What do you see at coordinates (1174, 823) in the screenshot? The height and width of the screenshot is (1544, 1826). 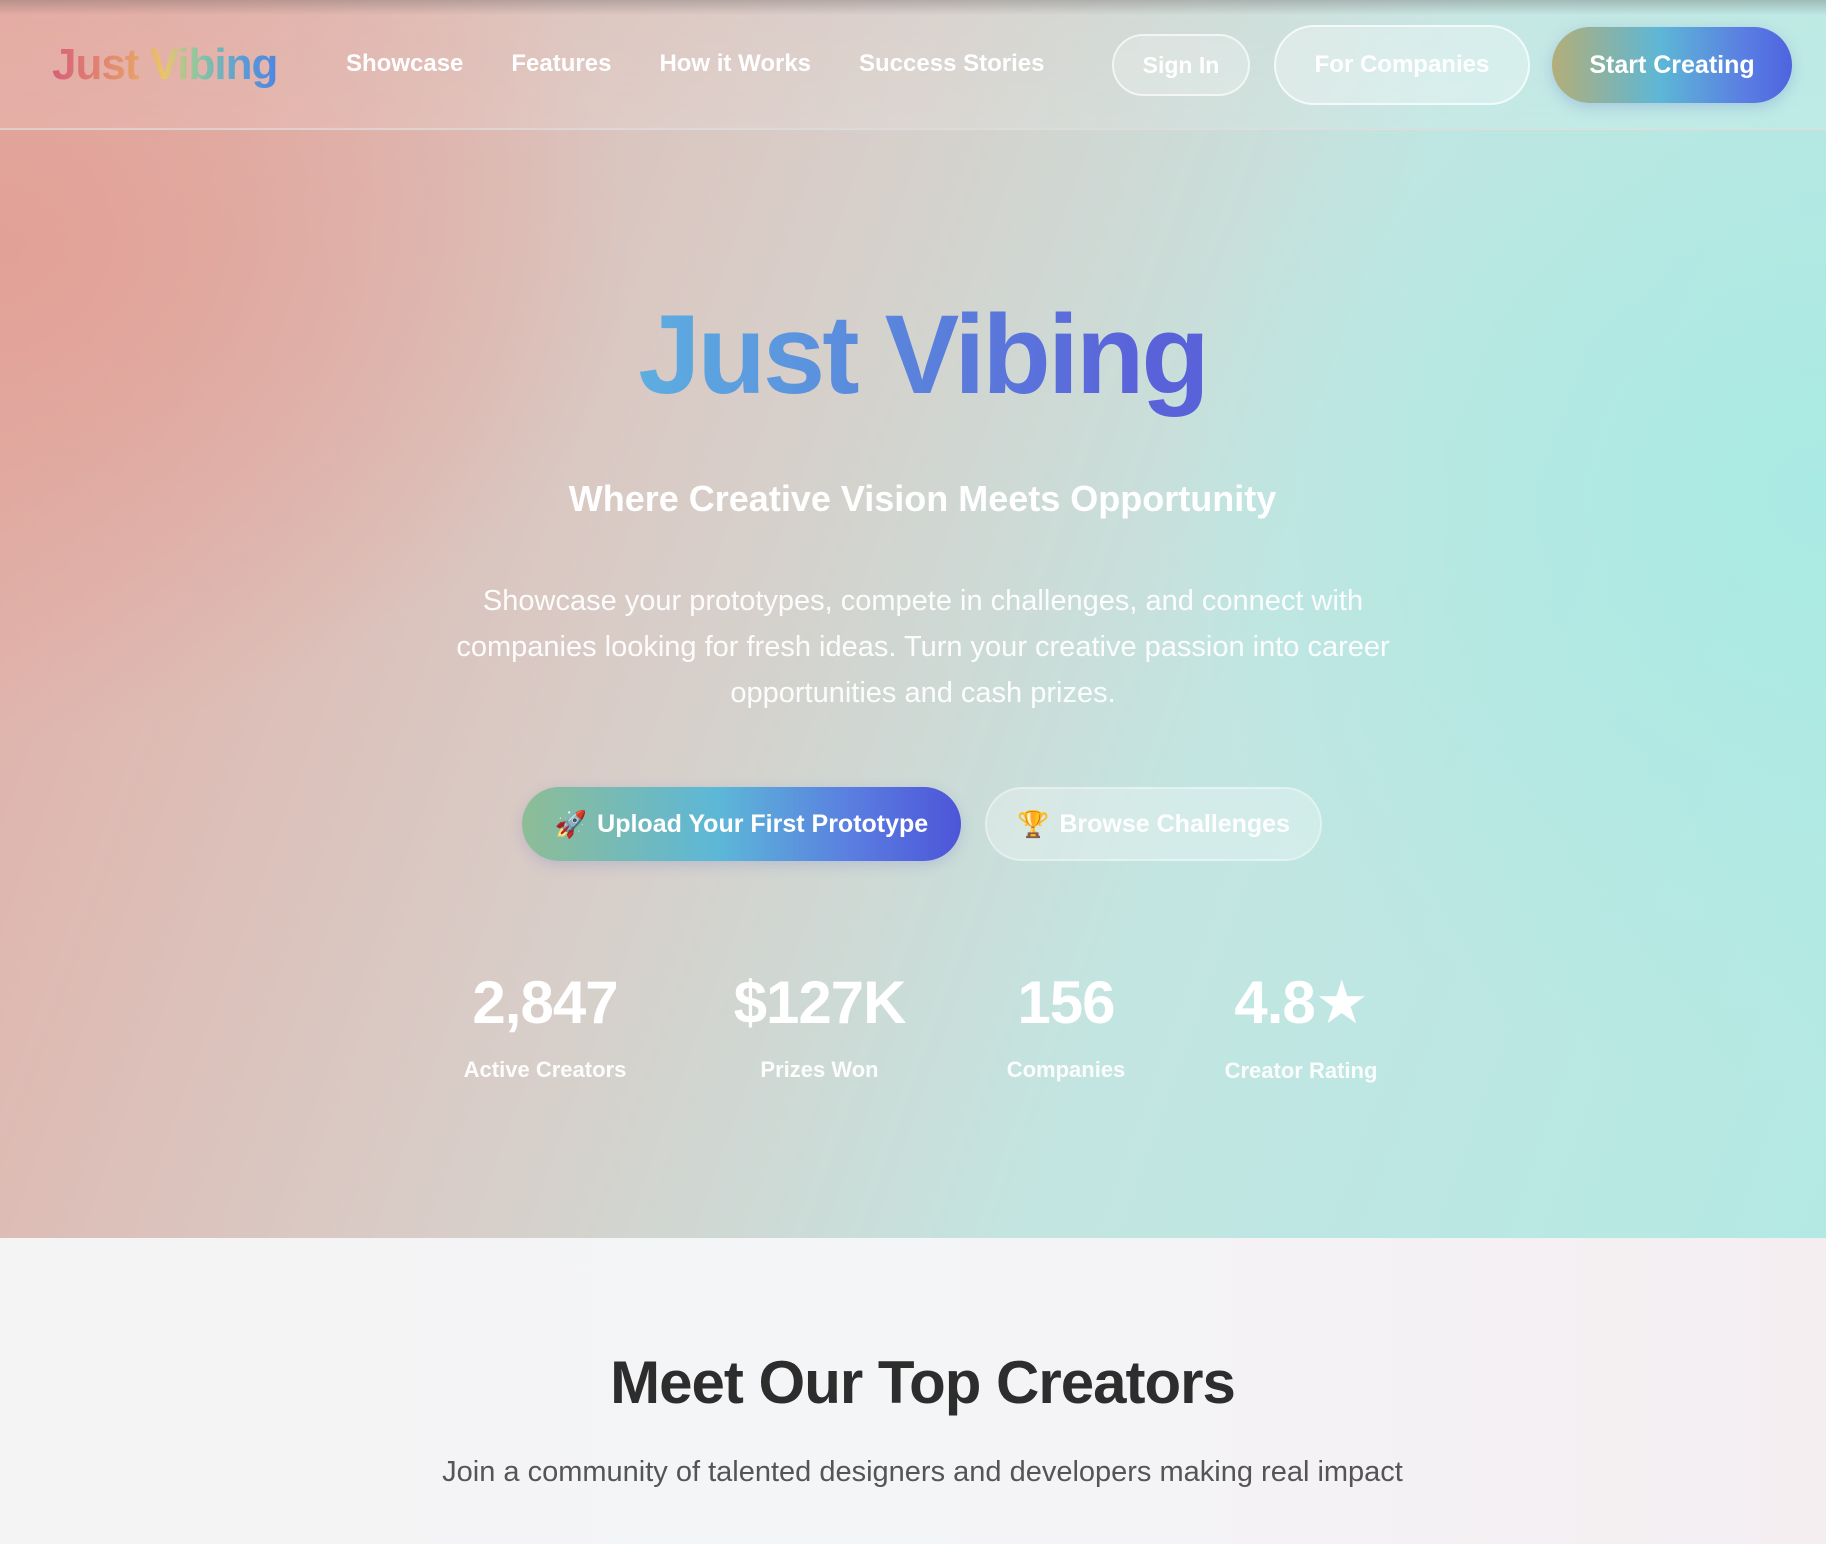 I see `browse-challenges-label: Browse Challenges` at bounding box center [1174, 823].